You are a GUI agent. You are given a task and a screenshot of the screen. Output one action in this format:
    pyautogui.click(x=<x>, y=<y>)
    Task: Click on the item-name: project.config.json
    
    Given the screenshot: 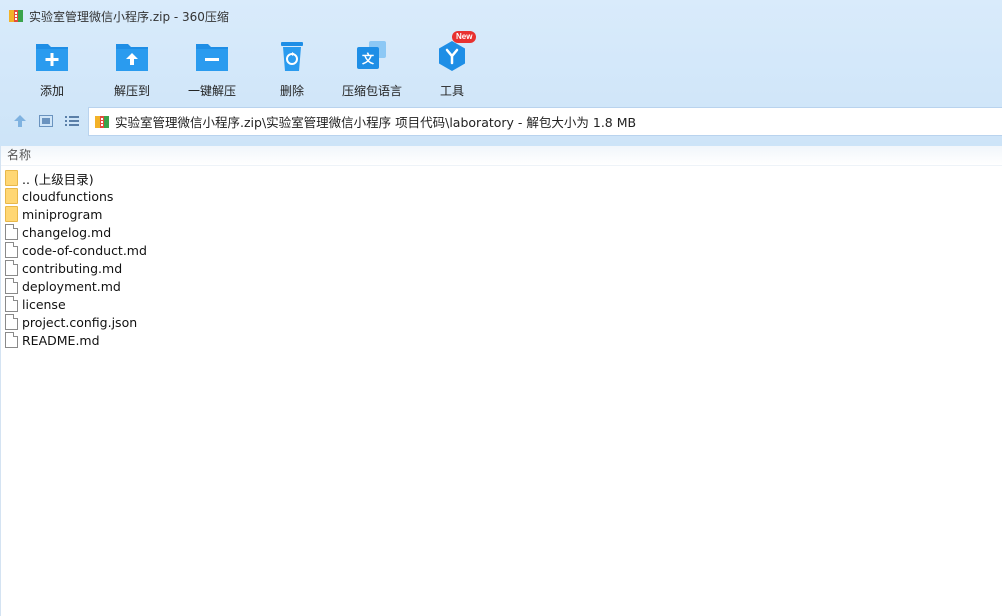 What is the action you would take?
    pyautogui.click(x=80, y=322)
    